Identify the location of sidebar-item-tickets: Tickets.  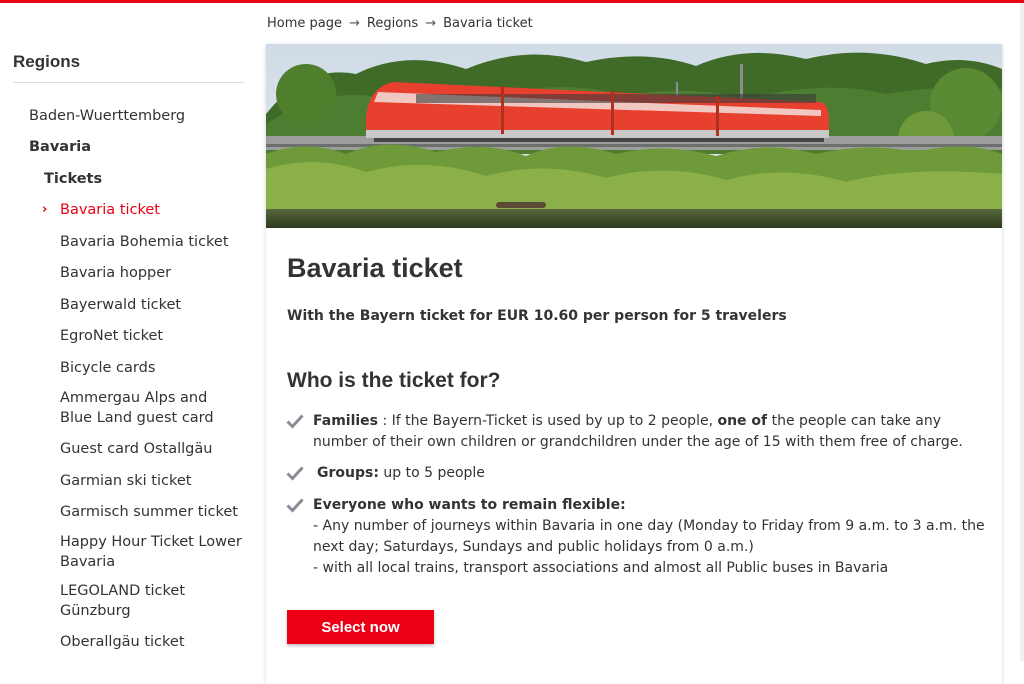
(73, 179).